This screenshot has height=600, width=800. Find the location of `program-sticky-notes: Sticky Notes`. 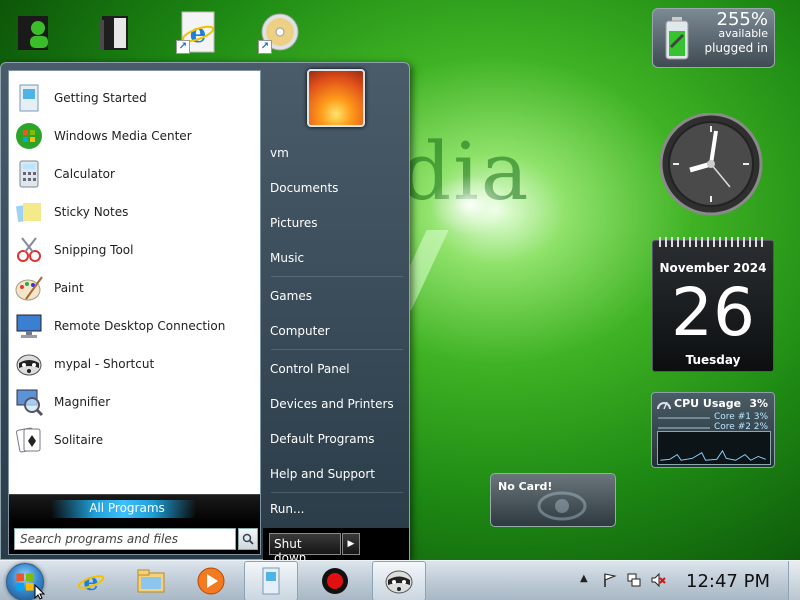

program-sticky-notes: Sticky Notes is located at coordinates (135, 212).